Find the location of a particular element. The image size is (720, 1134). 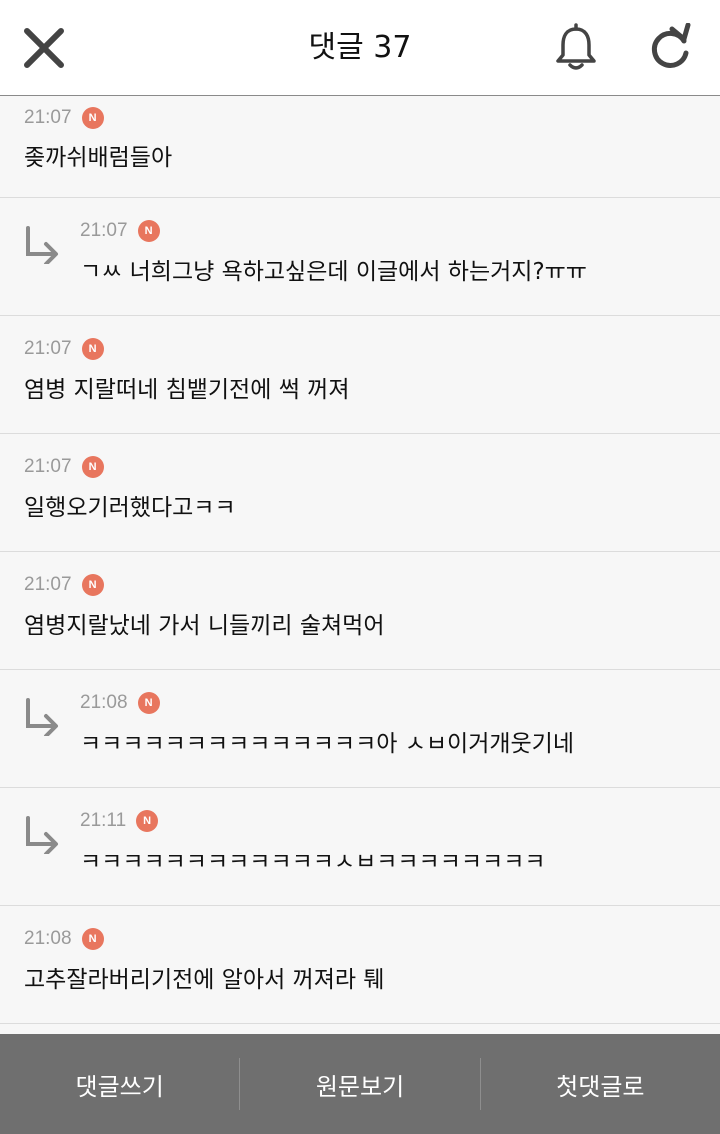

refresh-icon is located at coordinates (671, 45).